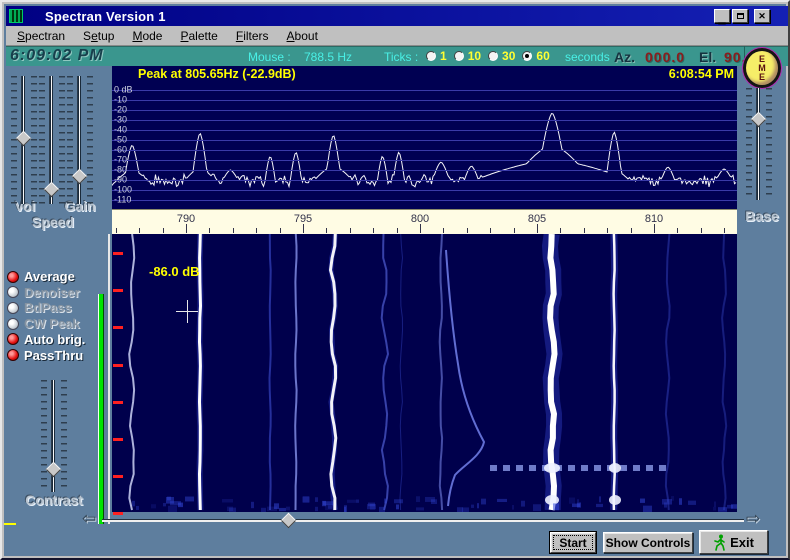 This screenshot has width=790, height=560. I want to click on running-man-icon, so click(719, 542).